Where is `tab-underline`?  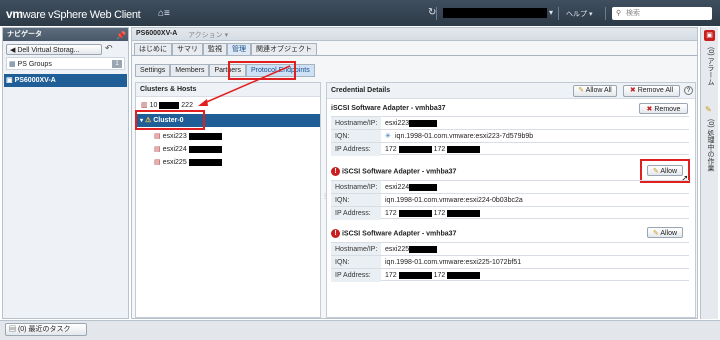 tab-underline is located at coordinates (414, 55).